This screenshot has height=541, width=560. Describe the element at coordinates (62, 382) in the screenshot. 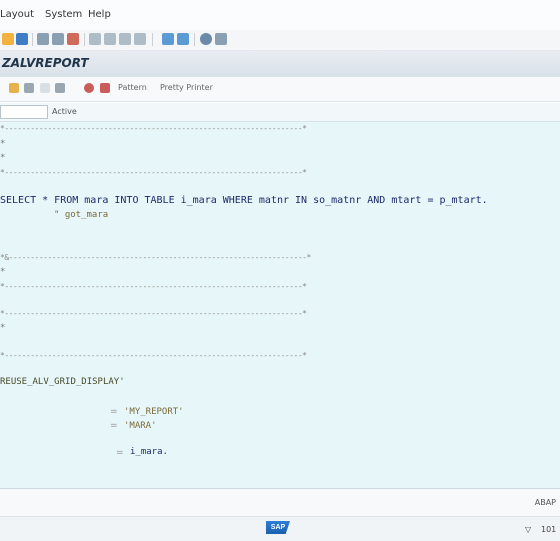

I see `function-call: REUSE_ALV_GRID_DISPLAY'` at that location.